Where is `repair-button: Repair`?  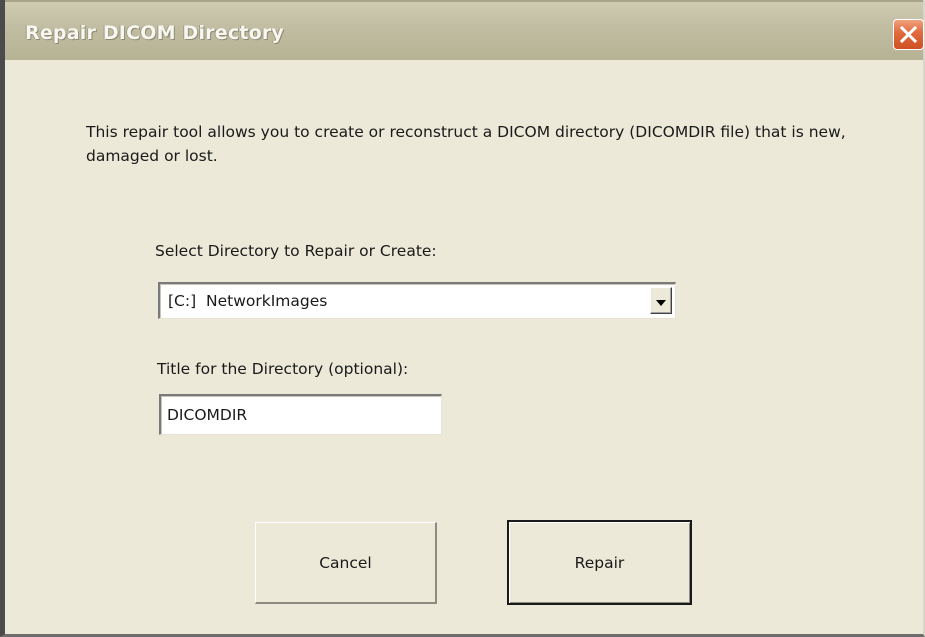
repair-button: Repair is located at coordinates (599, 562).